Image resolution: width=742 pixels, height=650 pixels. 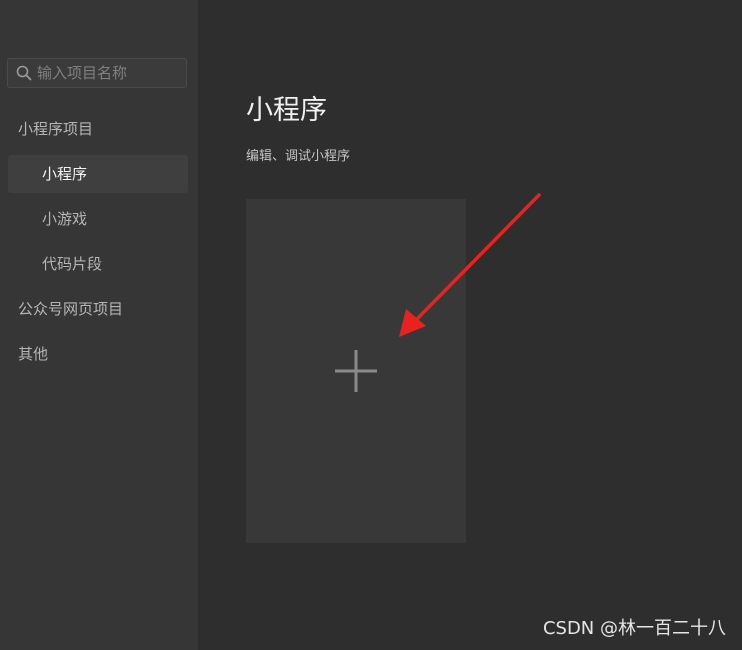 I want to click on sidebar-item-minigame: 小游戏, so click(x=98, y=219).